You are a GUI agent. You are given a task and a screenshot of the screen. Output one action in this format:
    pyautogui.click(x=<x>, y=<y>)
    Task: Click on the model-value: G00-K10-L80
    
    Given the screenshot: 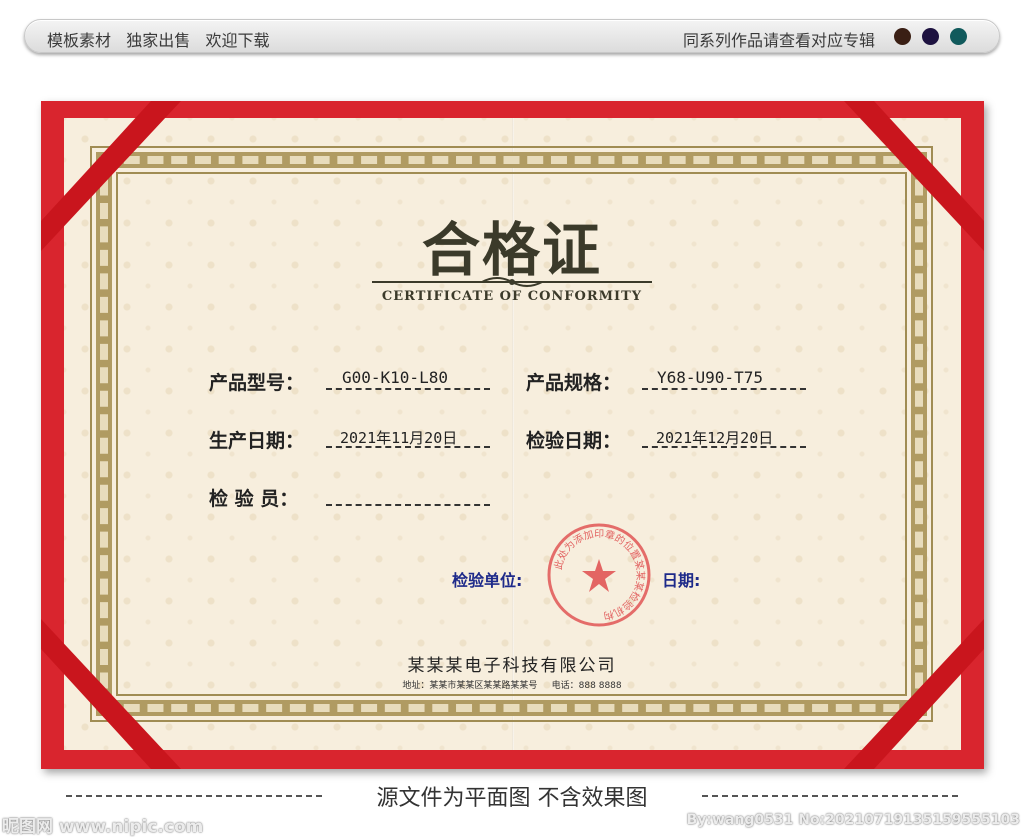 What is the action you would take?
    pyautogui.click(x=395, y=377)
    